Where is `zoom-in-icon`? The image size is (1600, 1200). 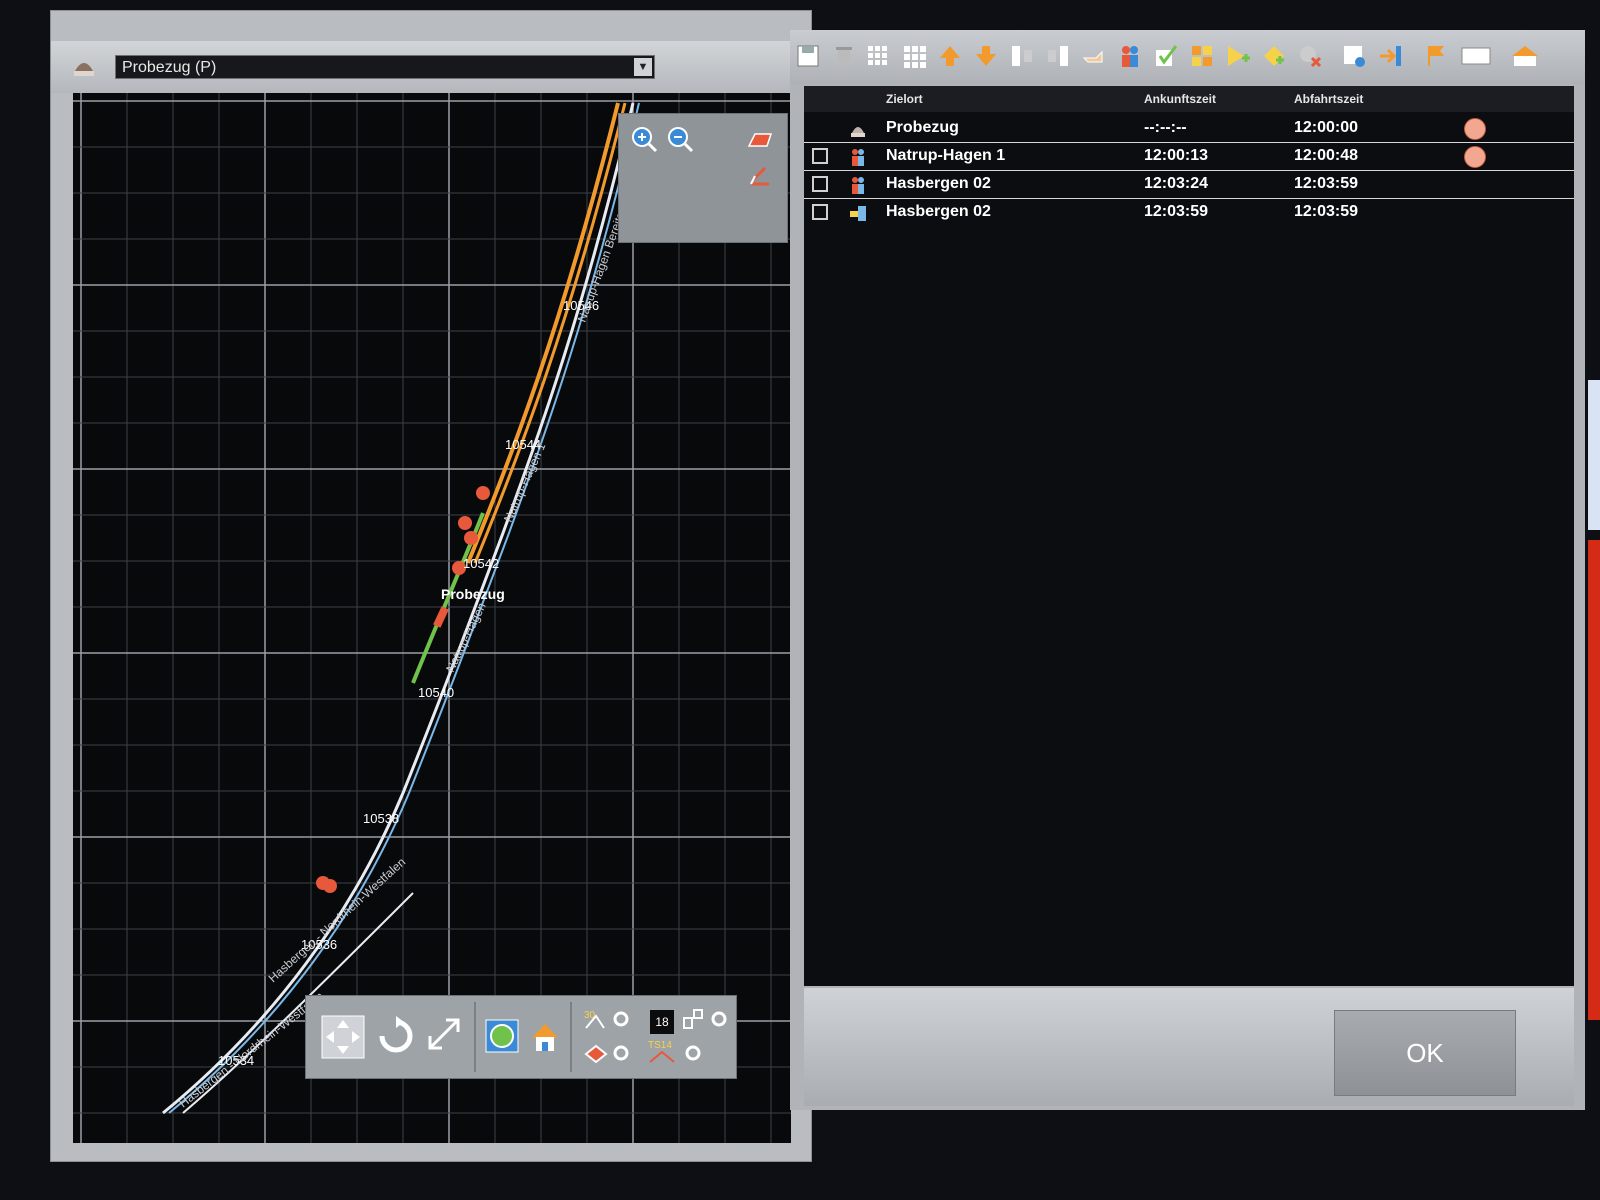
zoom-in-icon is located at coordinates (644, 139).